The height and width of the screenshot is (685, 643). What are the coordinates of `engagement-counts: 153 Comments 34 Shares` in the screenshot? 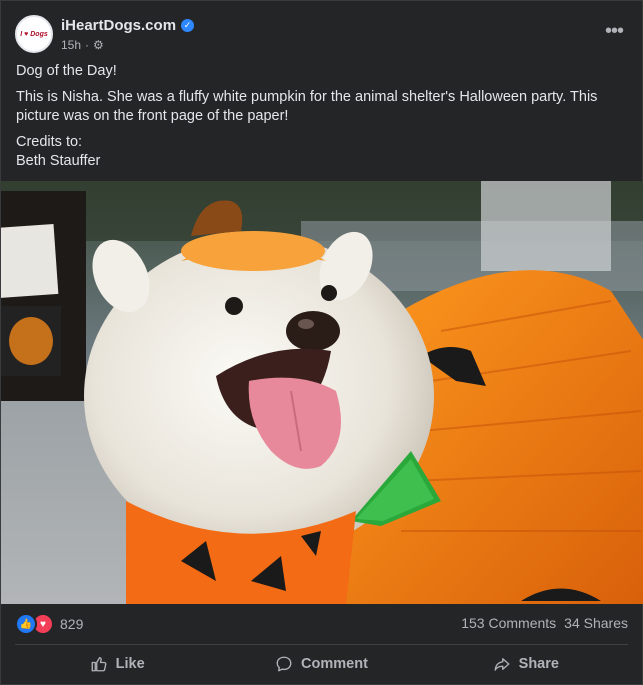 It's located at (544, 623).